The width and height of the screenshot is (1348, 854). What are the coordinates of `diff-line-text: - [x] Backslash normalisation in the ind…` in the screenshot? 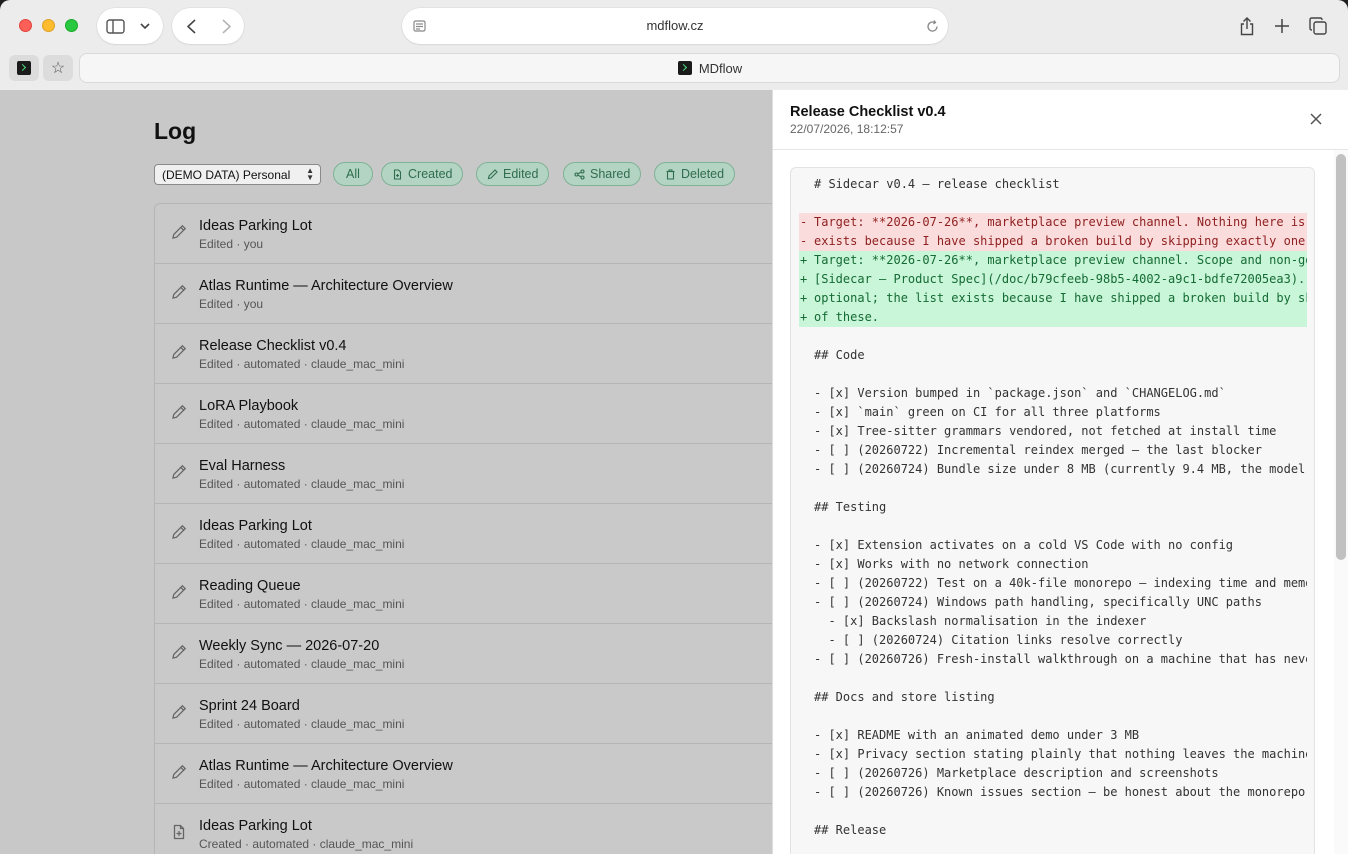 It's located at (980, 621).